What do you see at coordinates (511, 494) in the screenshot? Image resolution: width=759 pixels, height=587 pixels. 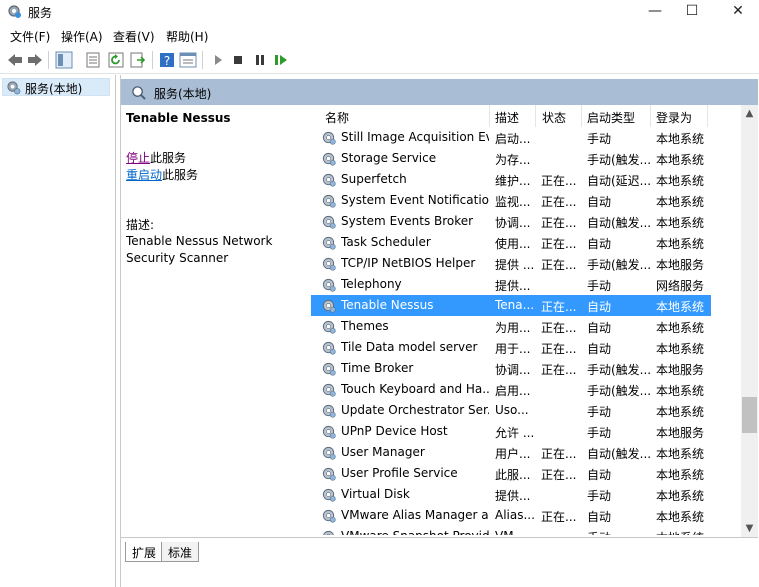 I see `table-row: Virtual Disk 提供... 手动 本地系统` at bounding box center [511, 494].